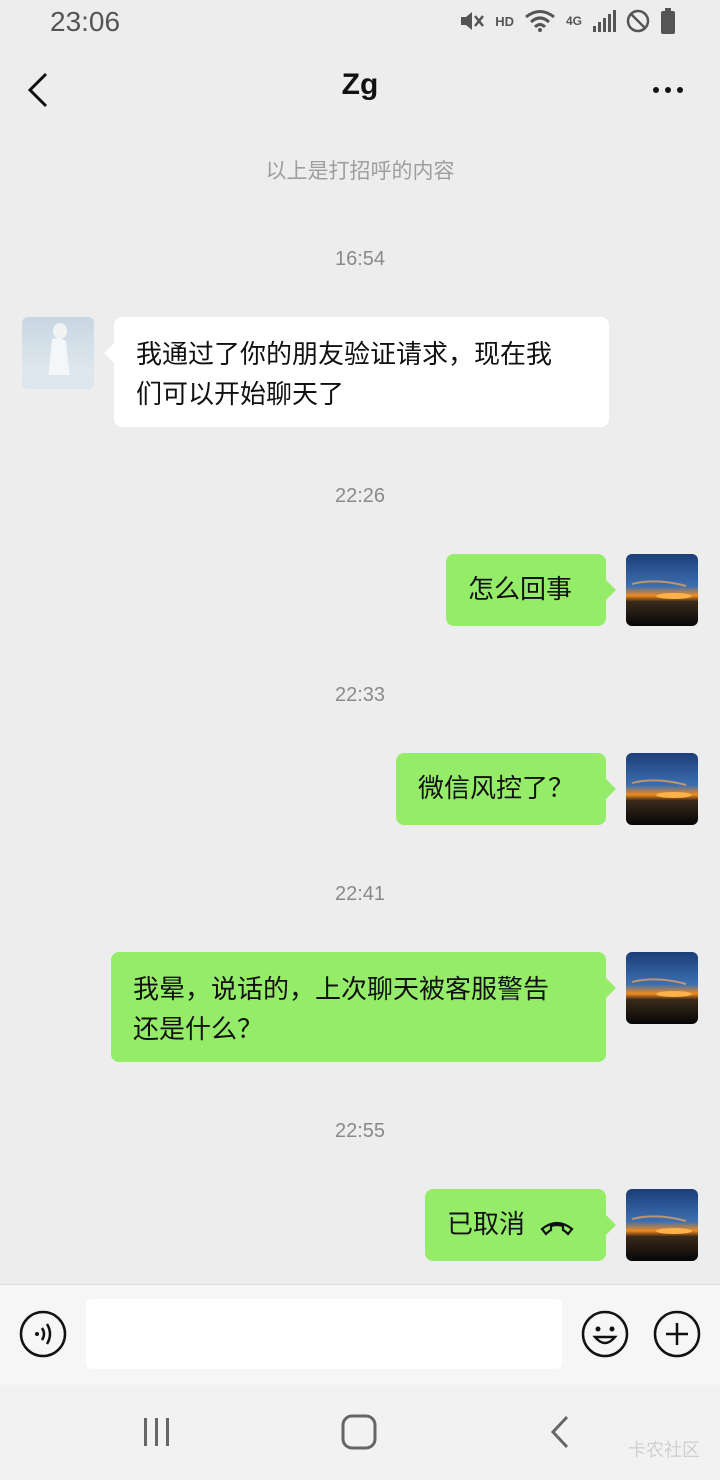 Image resolution: width=720 pixels, height=1480 pixels. I want to click on contact-avatar, so click(58, 353).